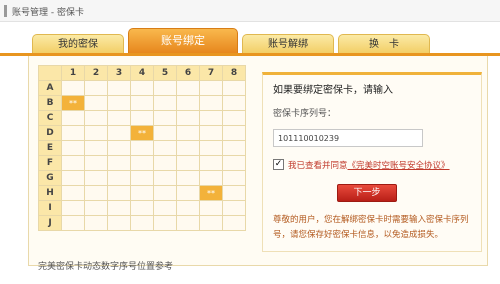  I want to click on grid-row: J, so click(142, 223).